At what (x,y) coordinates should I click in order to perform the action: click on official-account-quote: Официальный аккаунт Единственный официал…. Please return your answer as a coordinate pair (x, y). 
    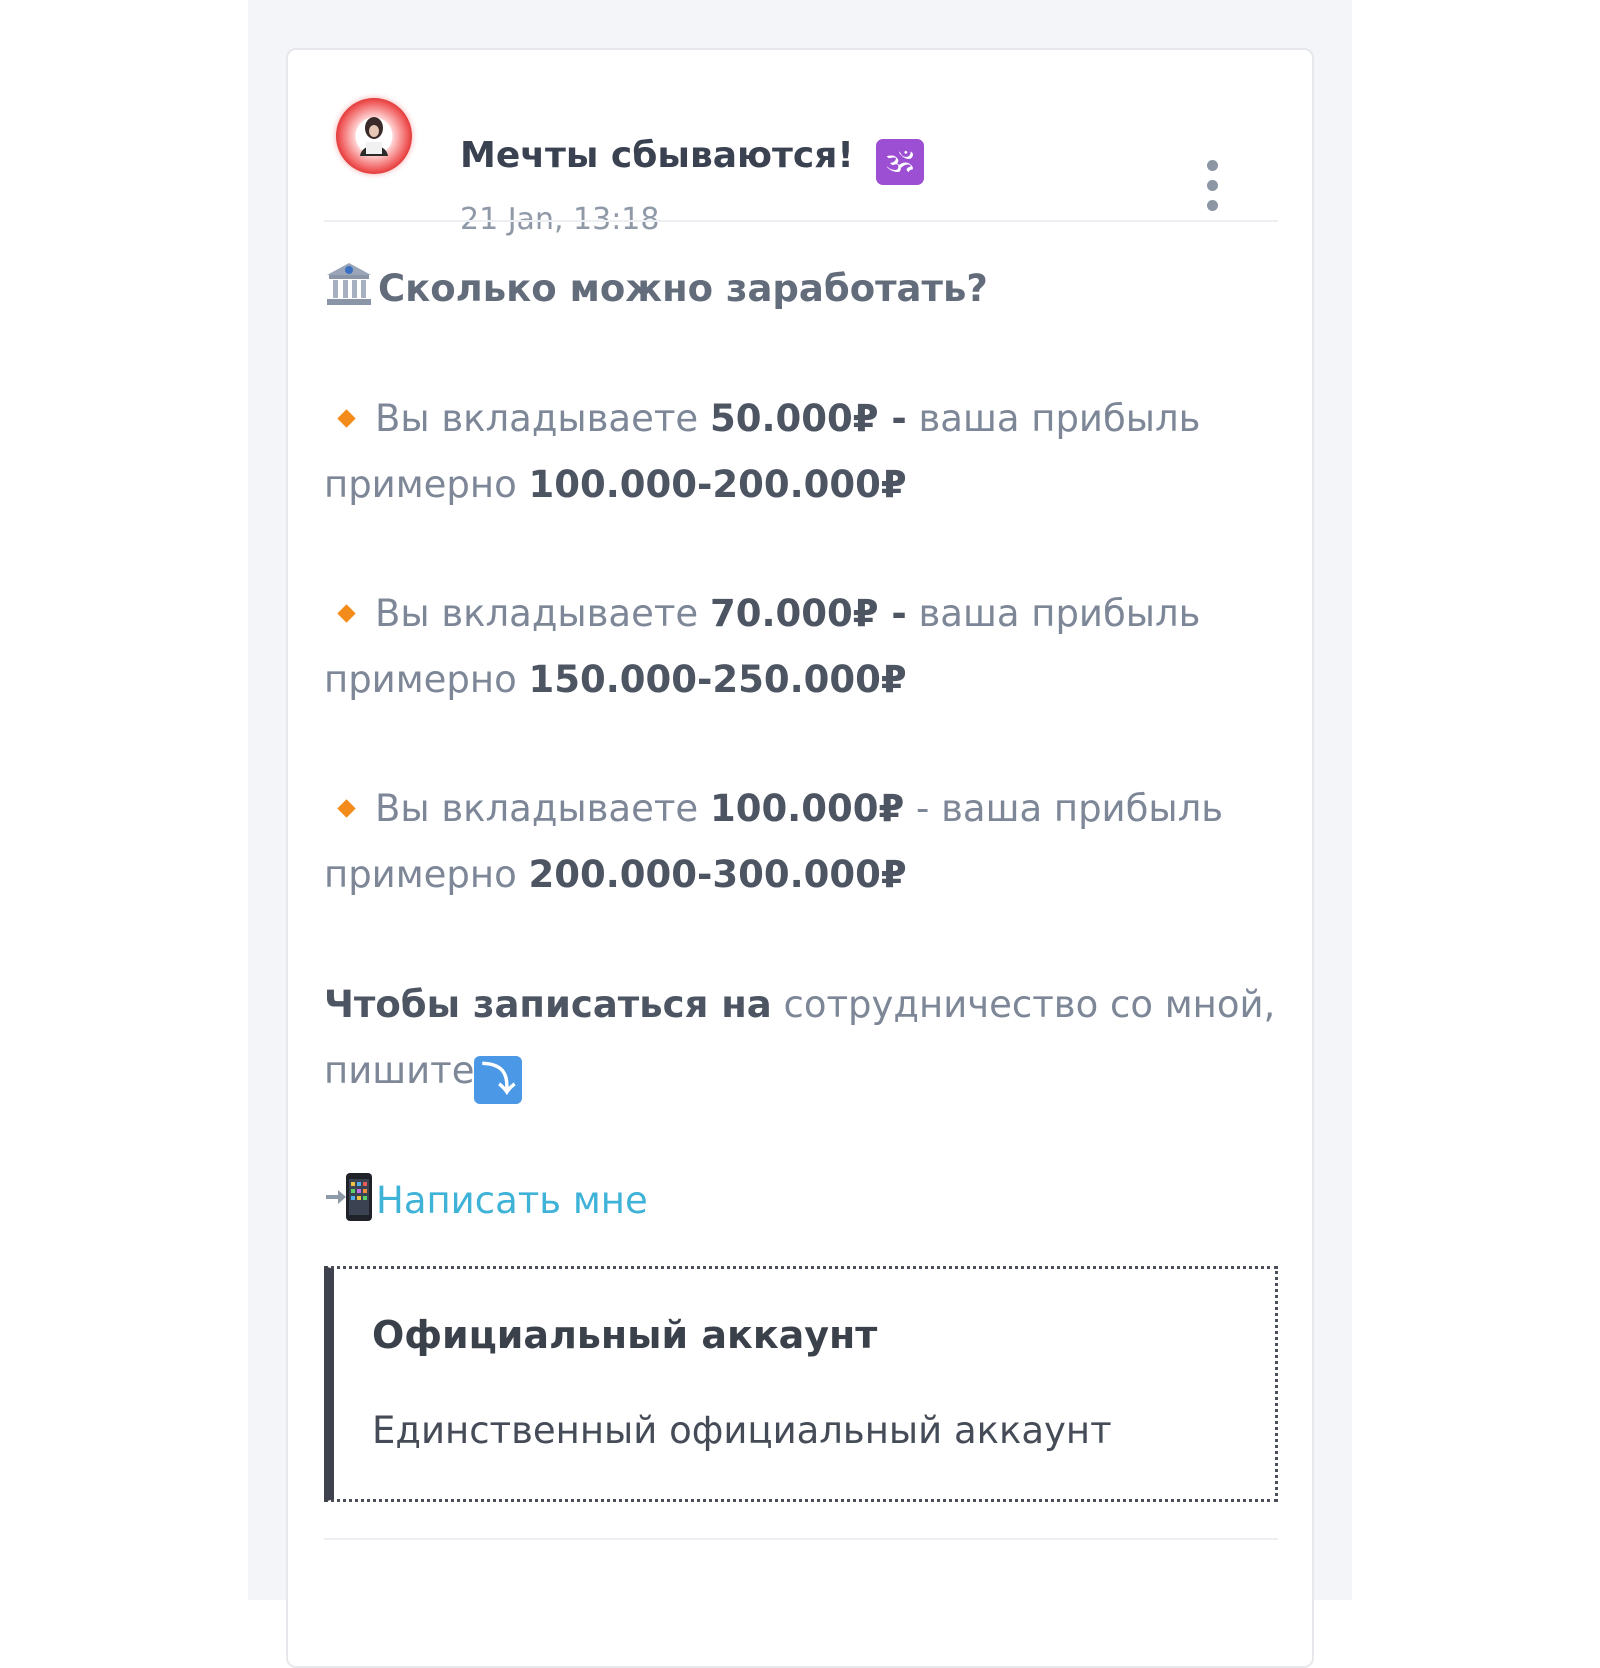
    Looking at the image, I should click on (801, 1384).